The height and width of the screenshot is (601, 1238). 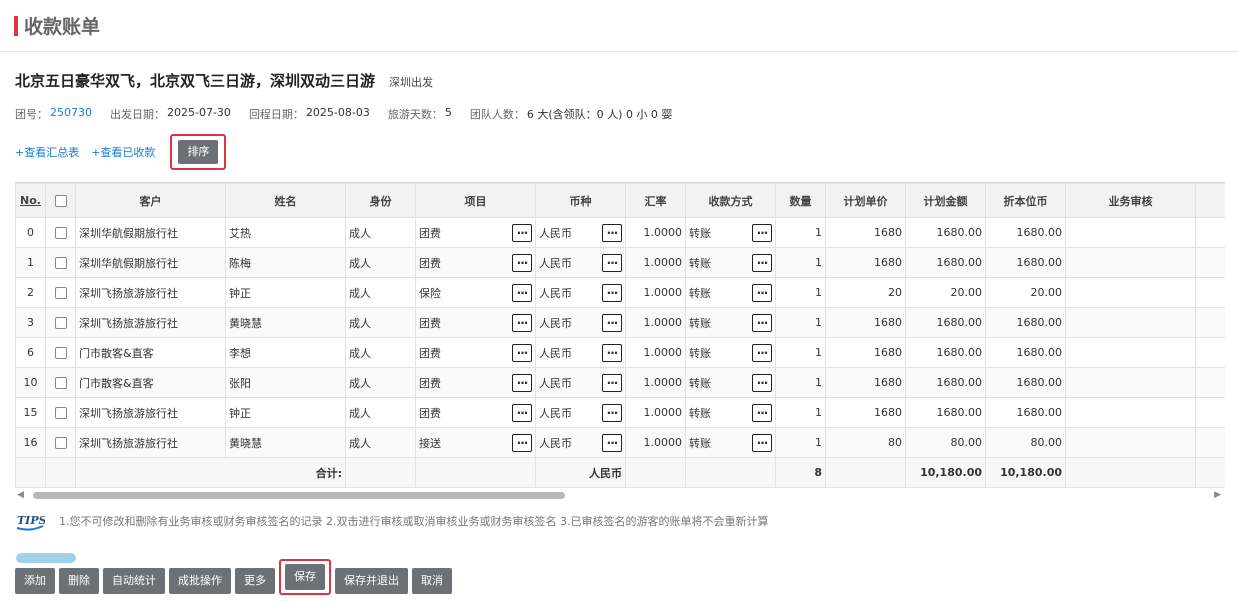 I want to click on save-button: 保存, so click(x=305, y=577).